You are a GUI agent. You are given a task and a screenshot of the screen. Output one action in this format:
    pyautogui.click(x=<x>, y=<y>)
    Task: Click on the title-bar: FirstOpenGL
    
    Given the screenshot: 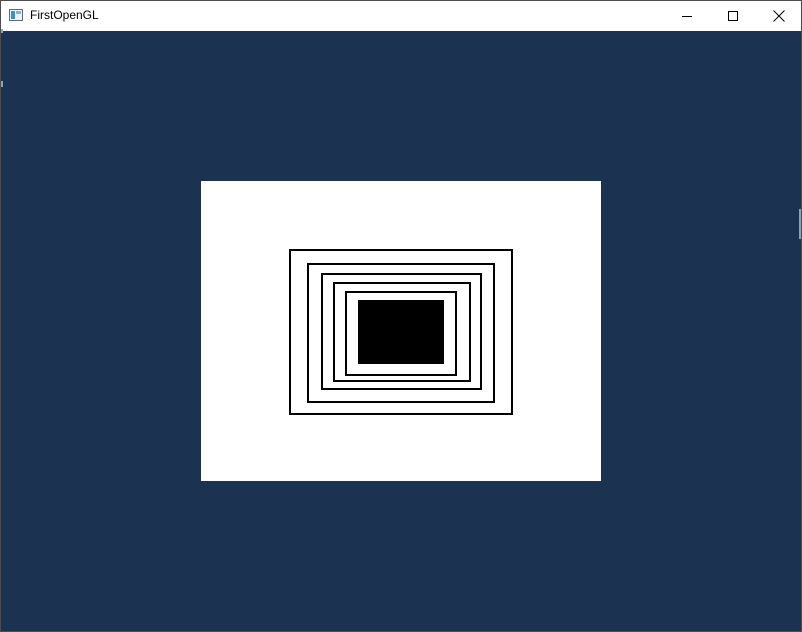 What is the action you would take?
    pyautogui.click(x=401, y=16)
    